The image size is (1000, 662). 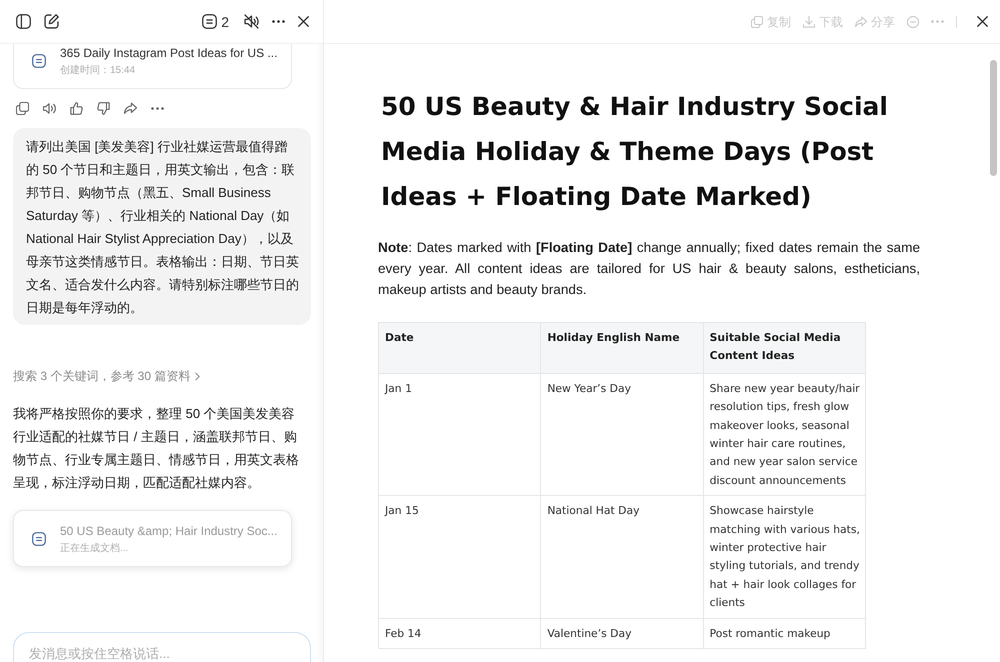 I want to click on column-header: Holiday English Name, so click(x=622, y=348).